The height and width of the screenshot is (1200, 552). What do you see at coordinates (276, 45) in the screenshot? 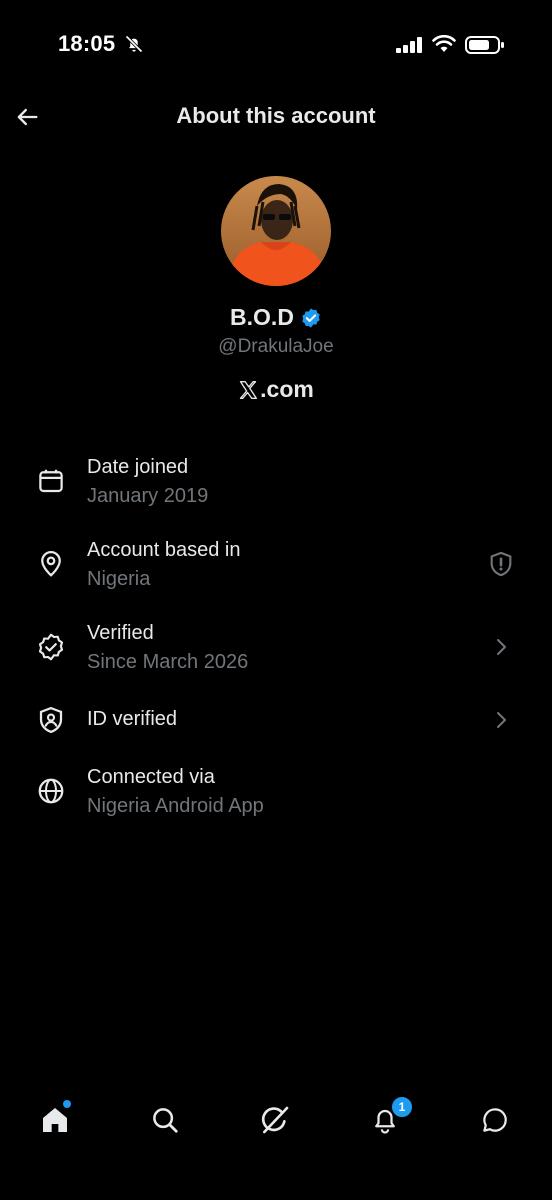
I see `status-bar: 18:05` at bounding box center [276, 45].